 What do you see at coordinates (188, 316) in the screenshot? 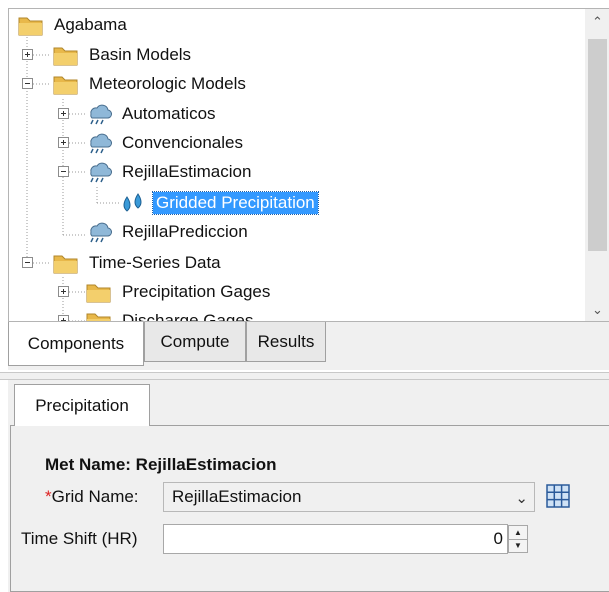
I see `tree-label: Discharge Gages` at bounding box center [188, 316].